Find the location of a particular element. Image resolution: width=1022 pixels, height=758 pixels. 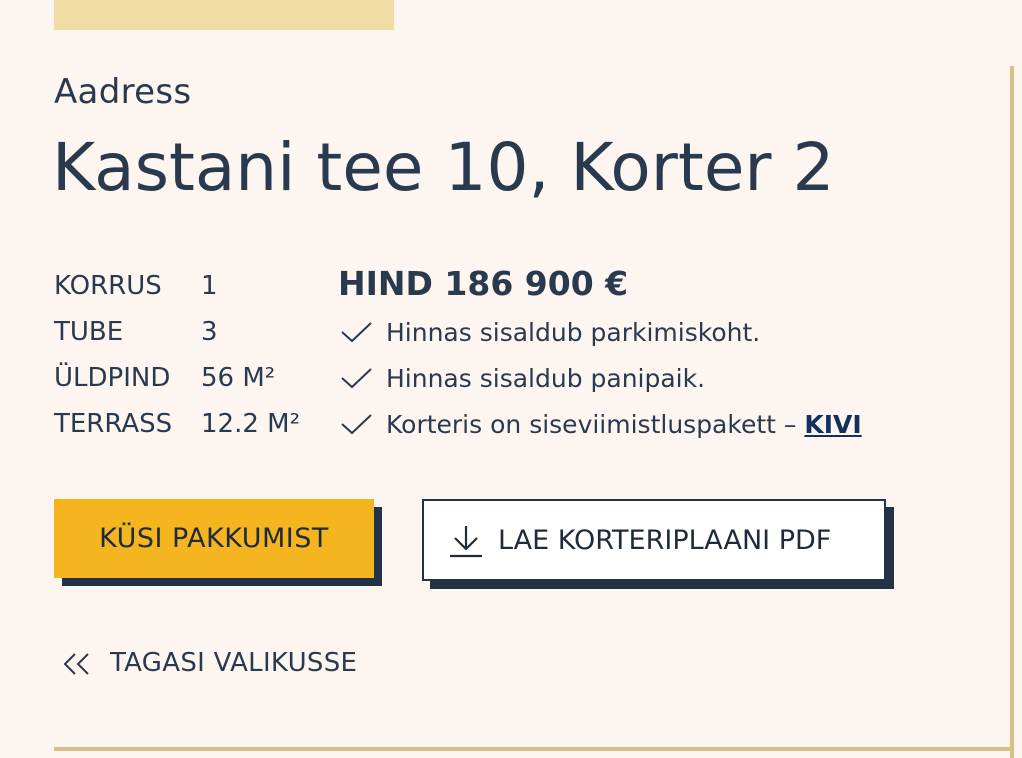

spec-label: TUBE is located at coordinates (89, 332).